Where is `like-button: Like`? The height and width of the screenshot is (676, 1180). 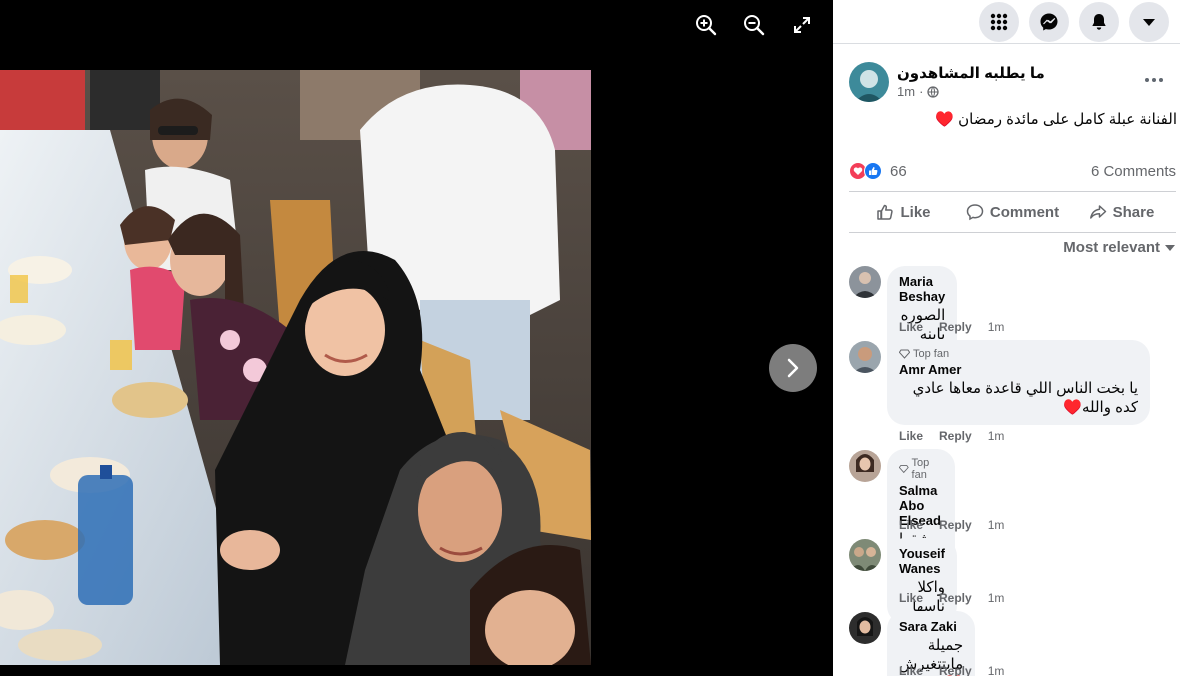
like-button: Like is located at coordinates (903, 212).